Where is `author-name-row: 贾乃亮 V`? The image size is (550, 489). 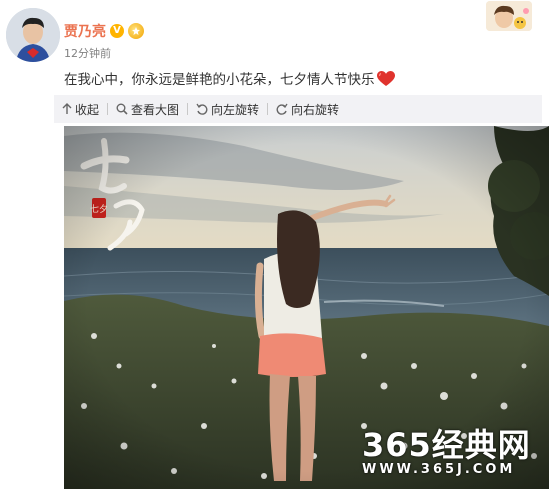 author-name-row: 贾乃亮 V is located at coordinates (104, 31).